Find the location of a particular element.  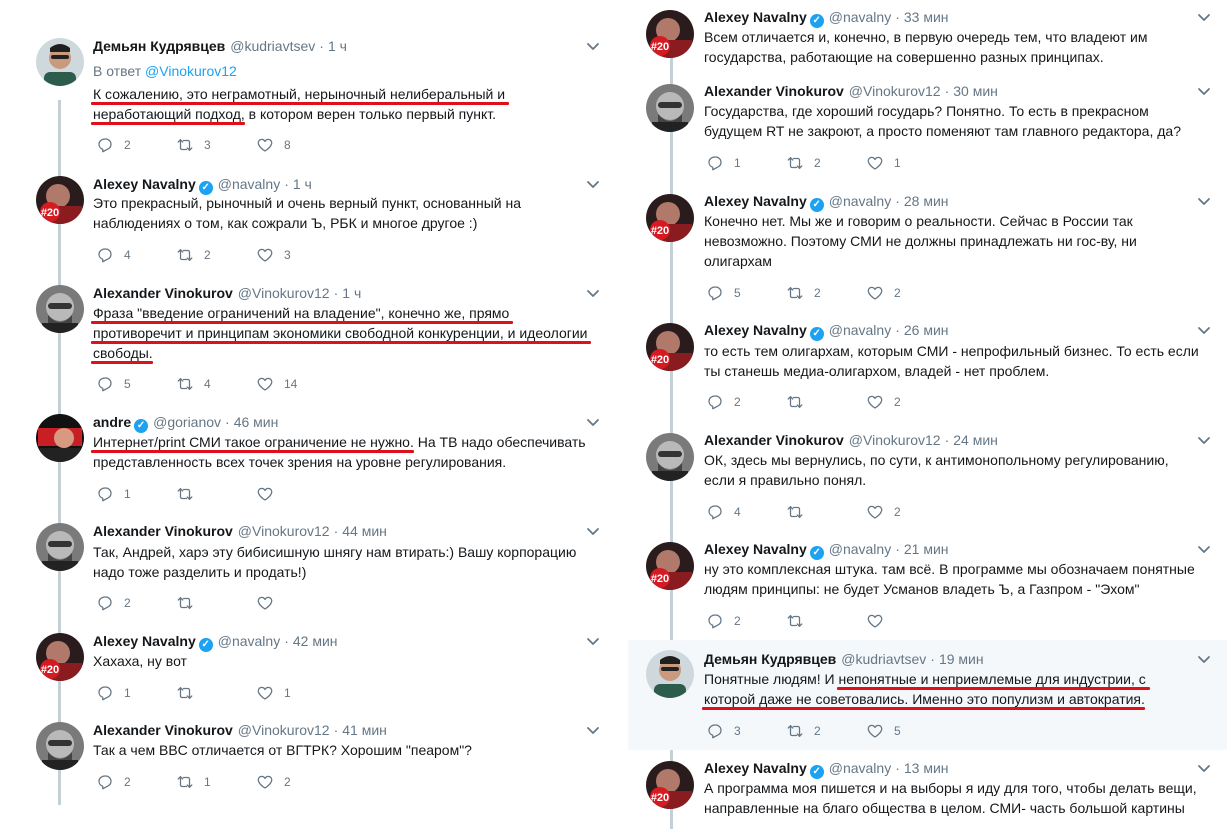

author-handle: @gorianov is located at coordinates (187, 422).